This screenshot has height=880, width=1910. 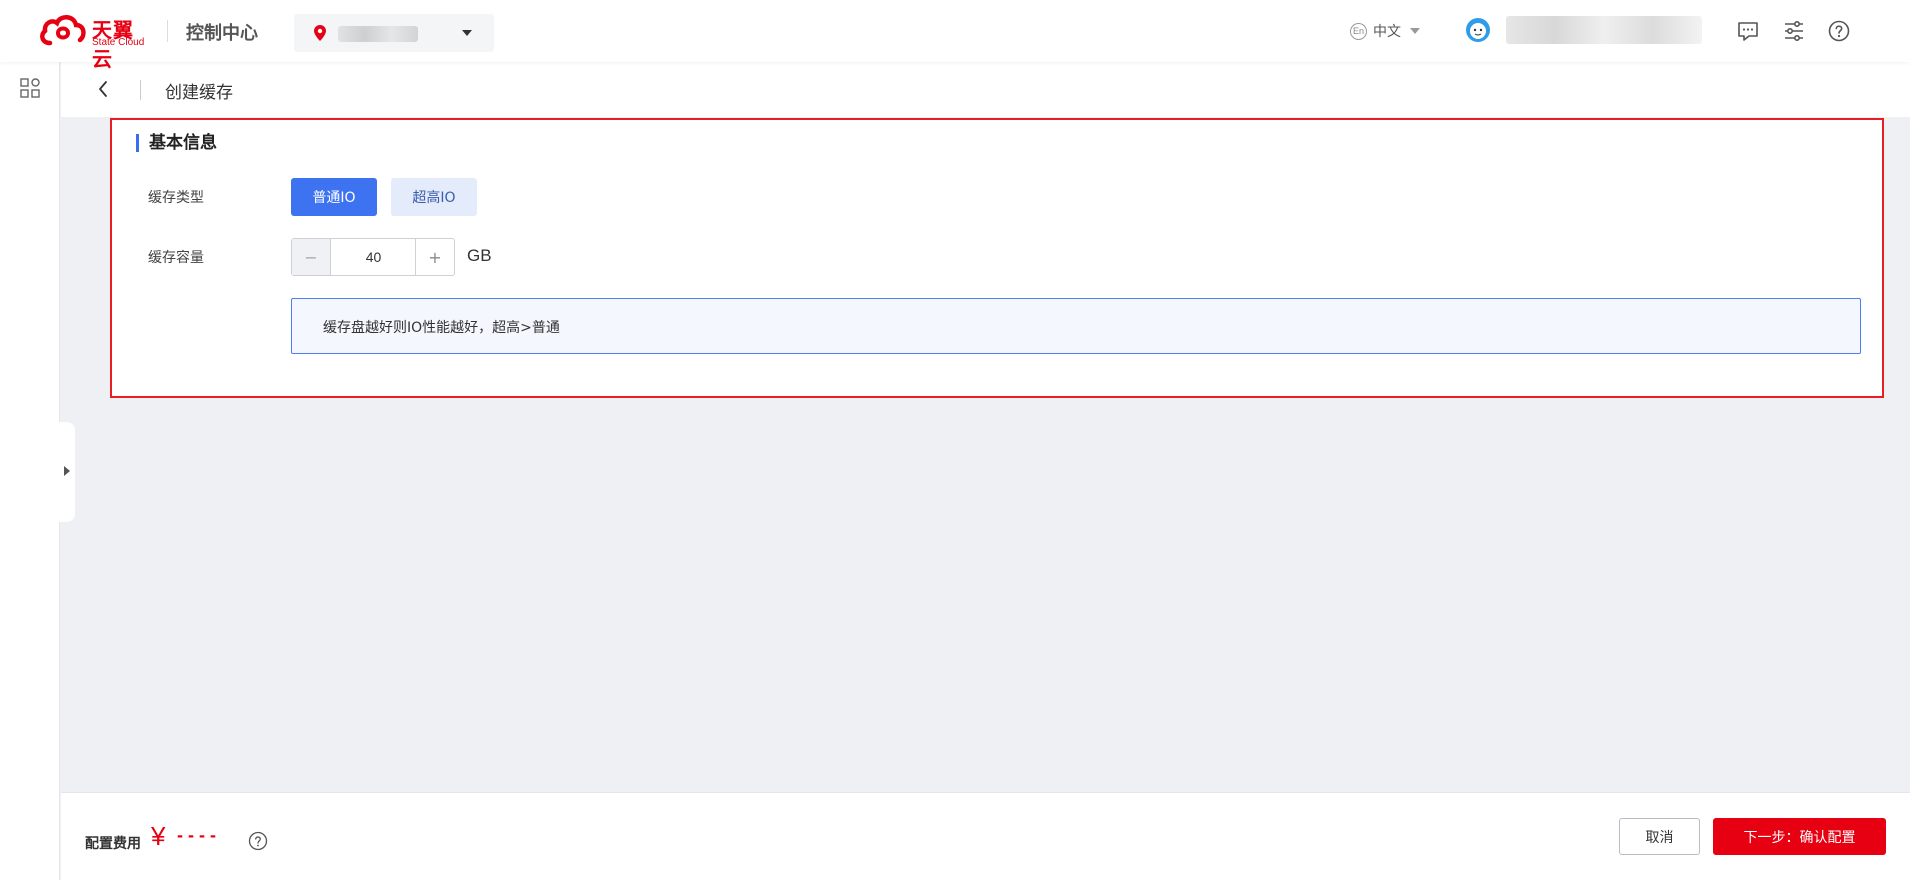 What do you see at coordinates (441, 328) in the screenshot?
I see `notice-text: 缓存盘越好则IO性能越好，超高>普通` at bounding box center [441, 328].